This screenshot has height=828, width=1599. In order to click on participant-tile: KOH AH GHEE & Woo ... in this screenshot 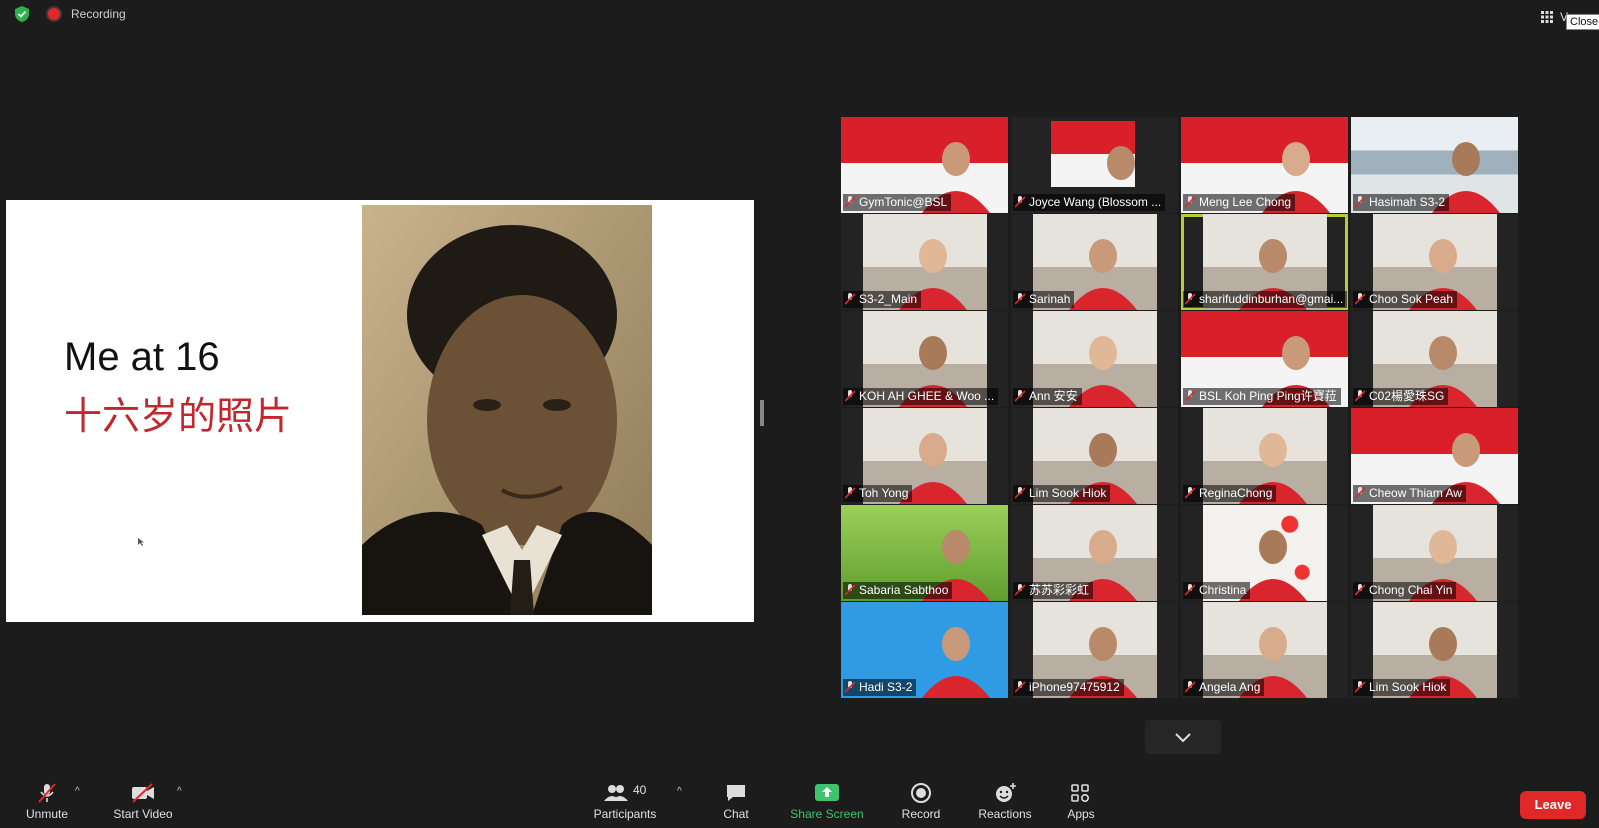, I will do `click(924, 359)`.